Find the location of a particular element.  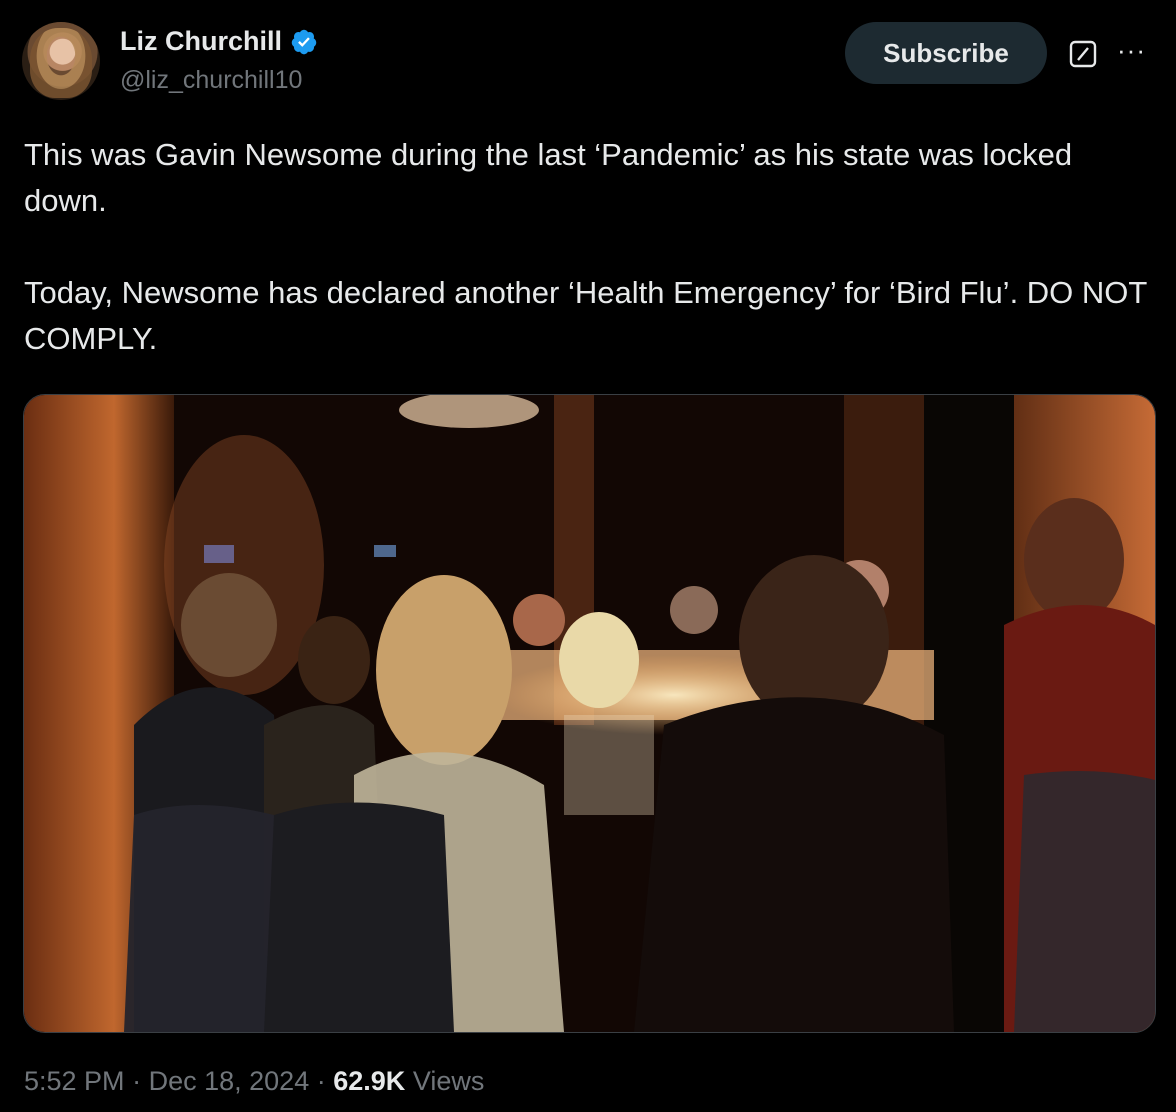

tweet-meta: 5:52 PM · Dec 18, 2024 · 62.9K Views is located at coordinates (254, 1081).